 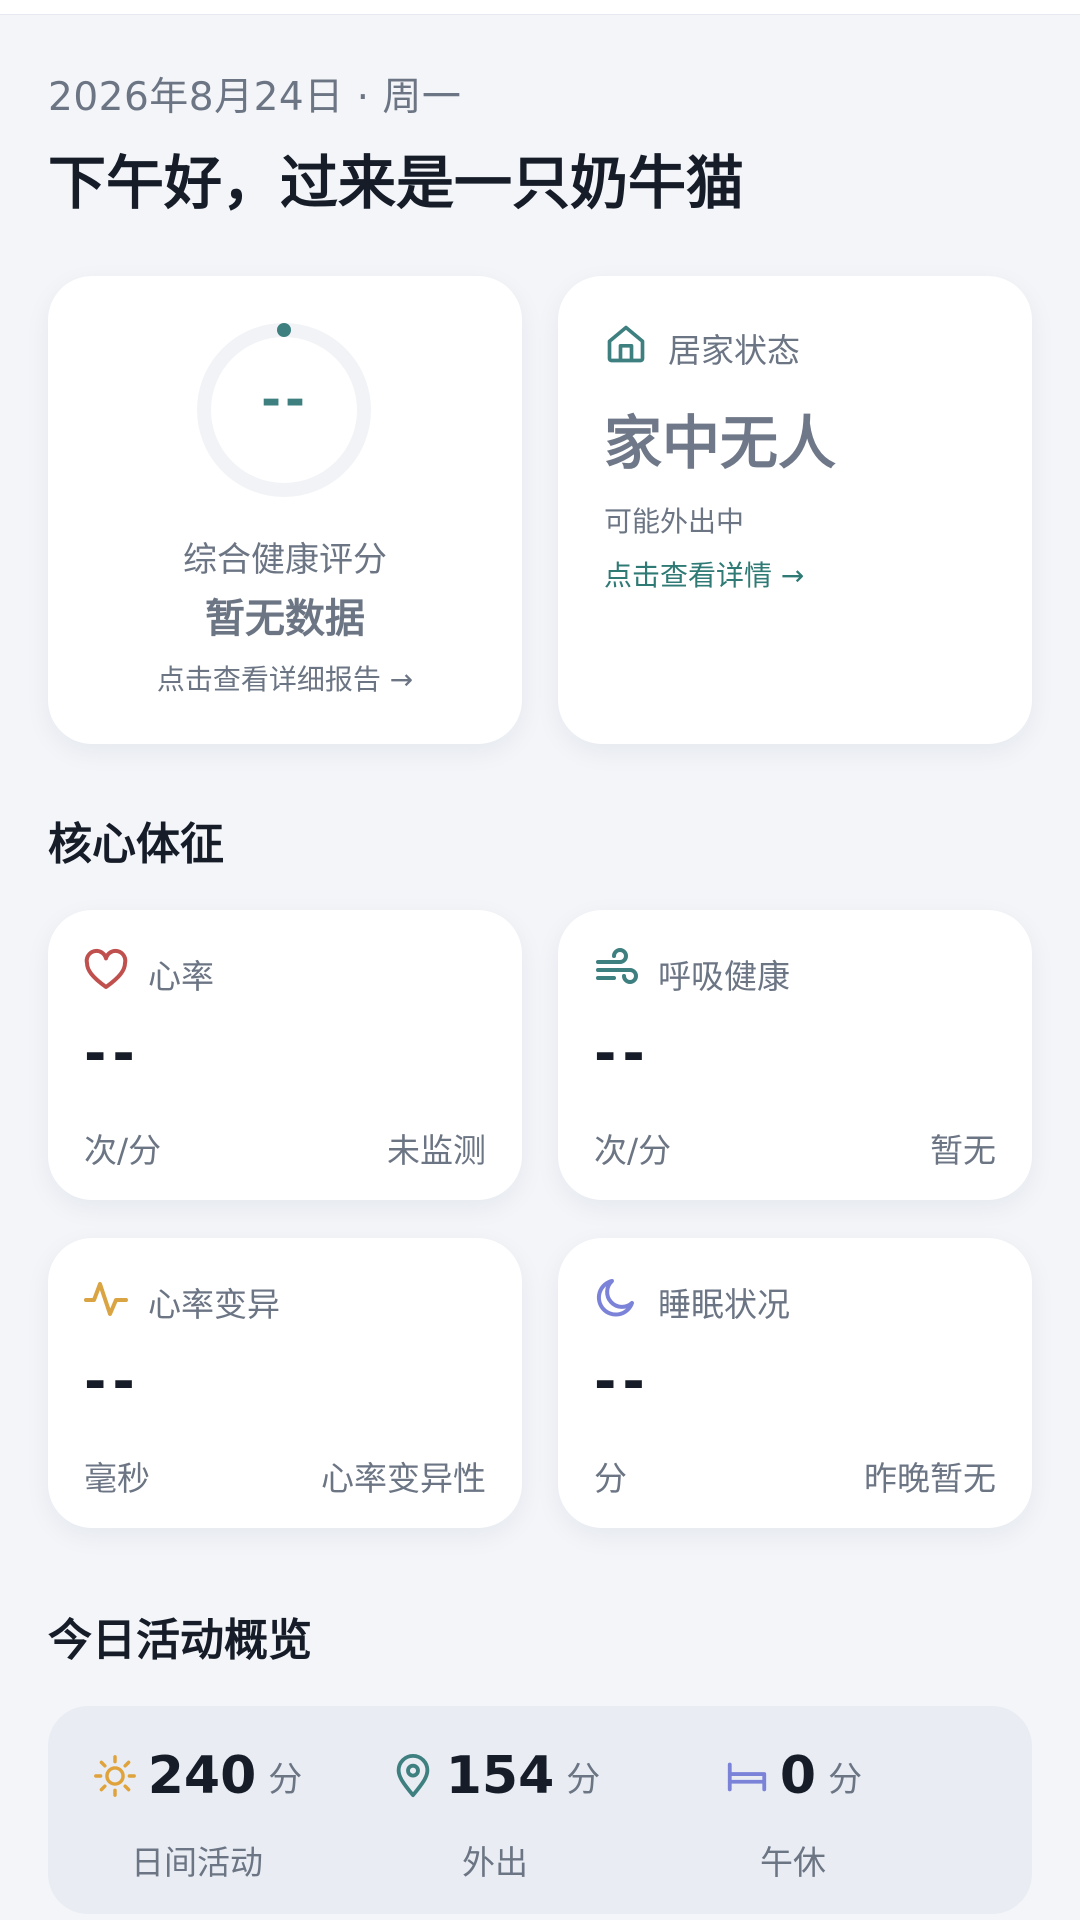 What do you see at coordinates (285, 560) in the screenshot?
I see `score-label: 综合健康评分` at bounding box center [285, 560].